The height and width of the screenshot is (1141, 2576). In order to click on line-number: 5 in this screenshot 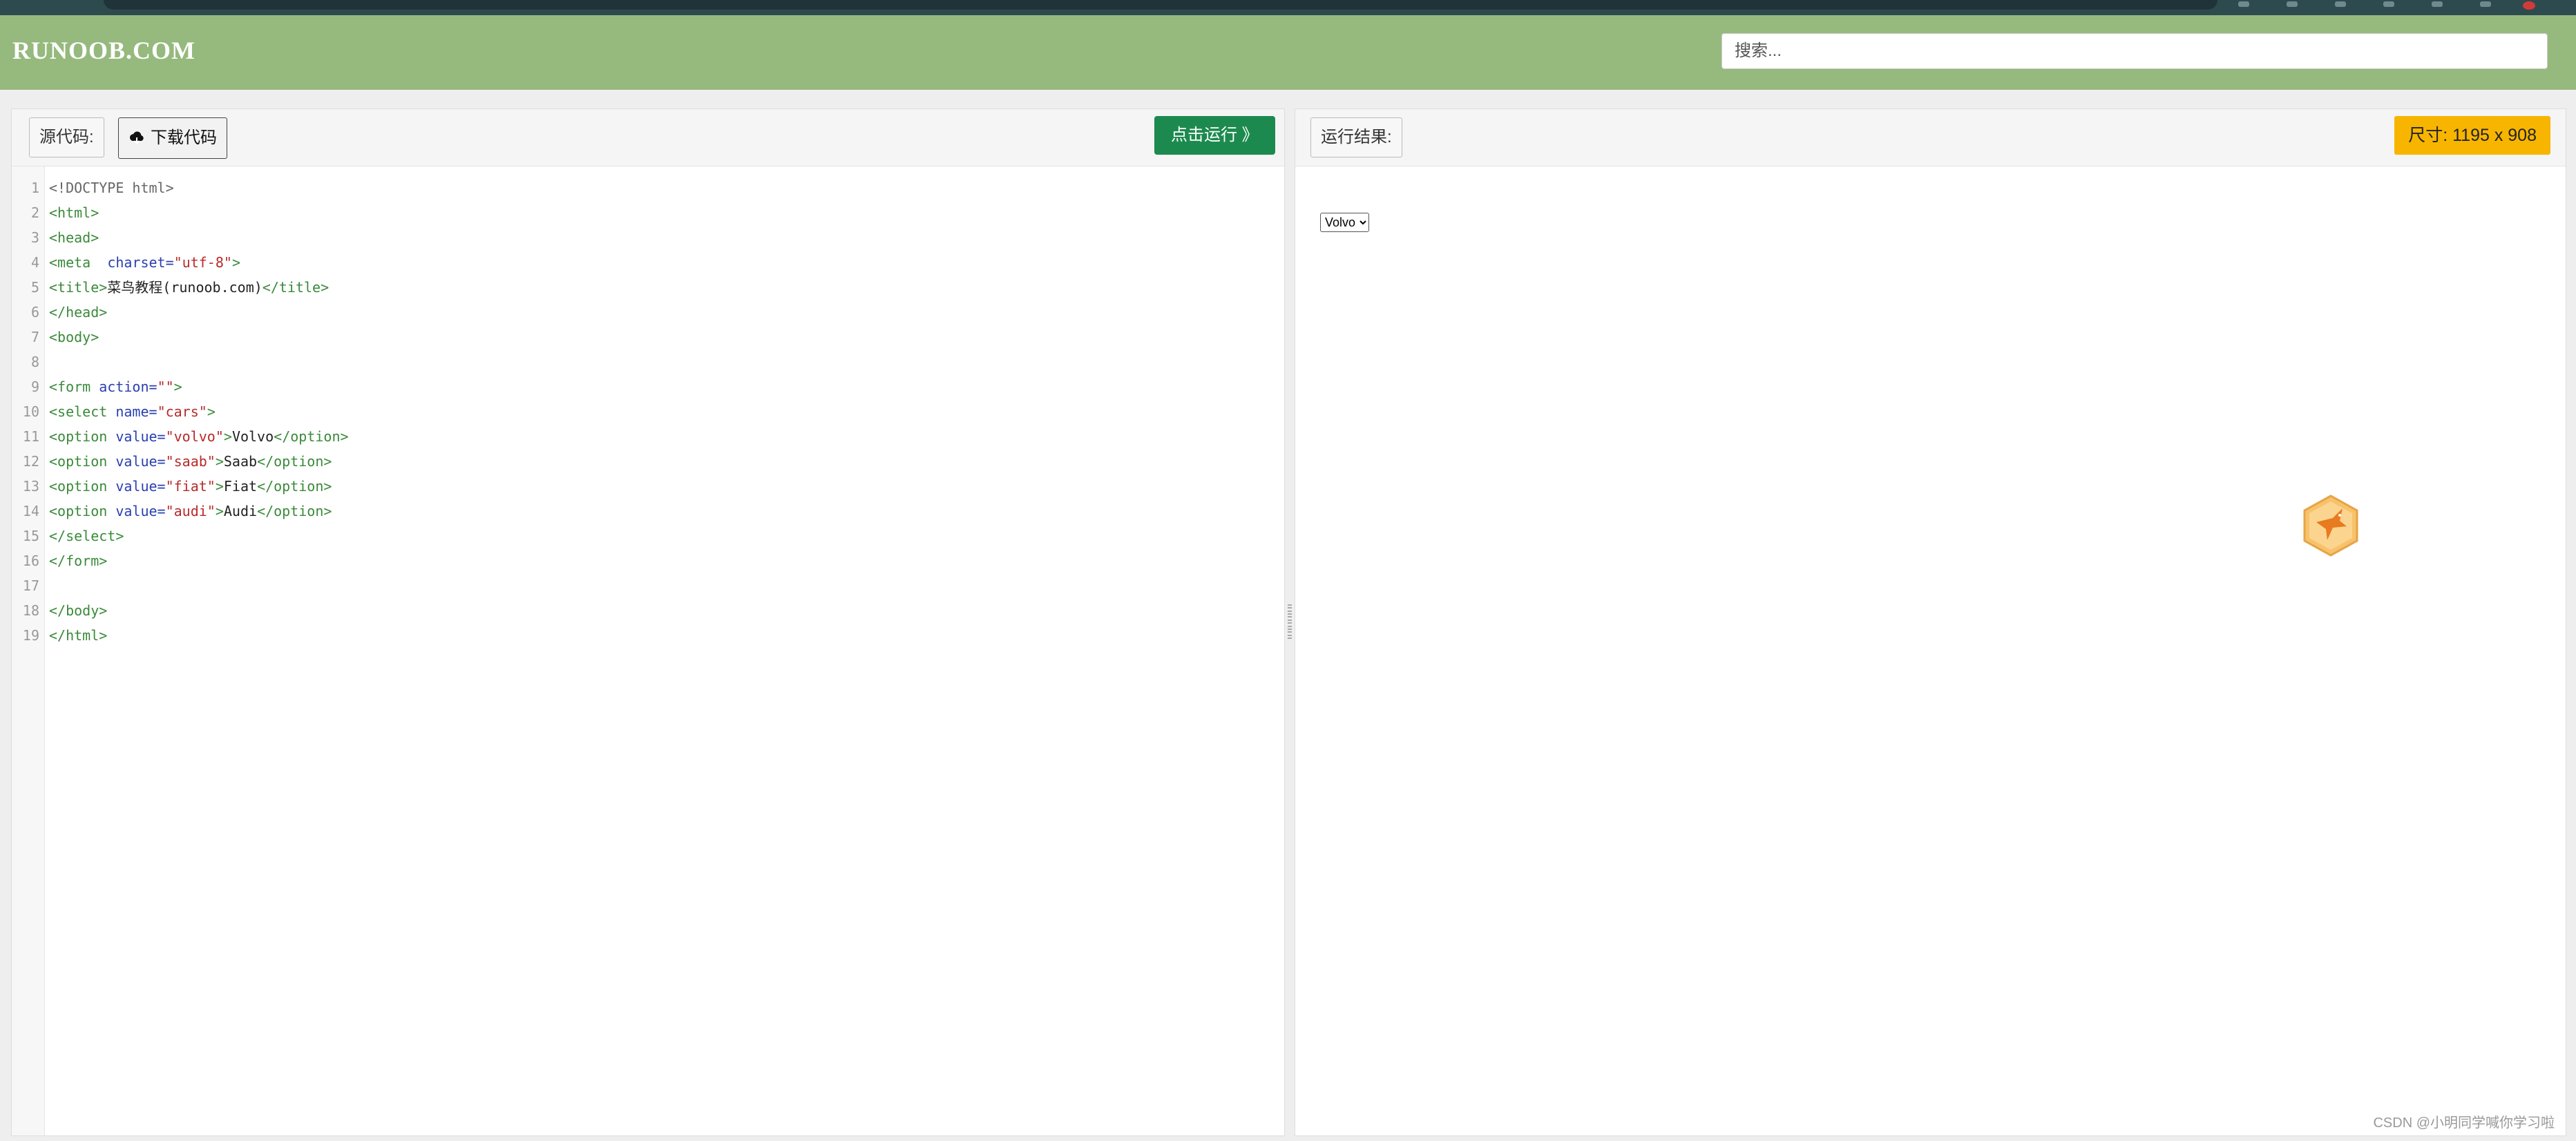, I will do `click(34, 288)`.